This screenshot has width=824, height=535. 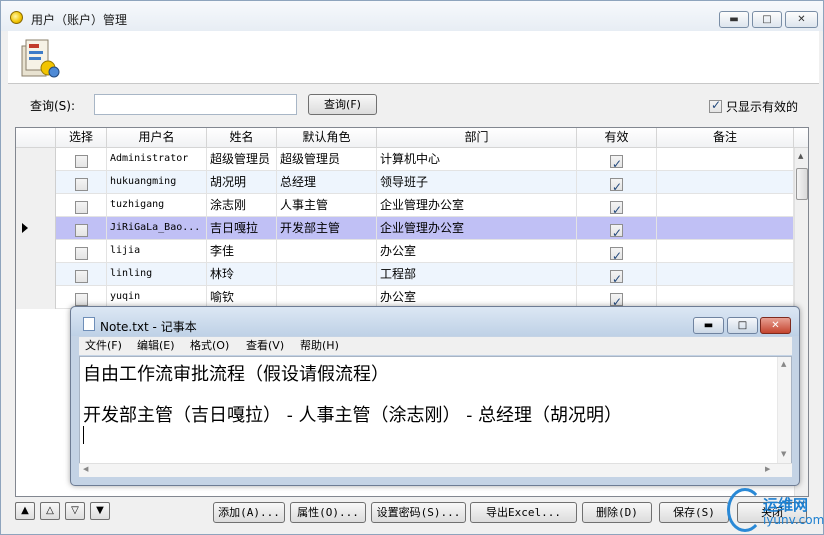 I want to click on name-cell: 胡况明, so click(x=242, y=182).